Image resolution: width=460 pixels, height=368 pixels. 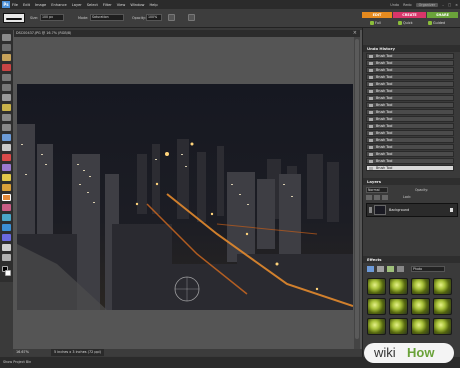 I want to click on layer-name: Background, so click(x=399, y=210).